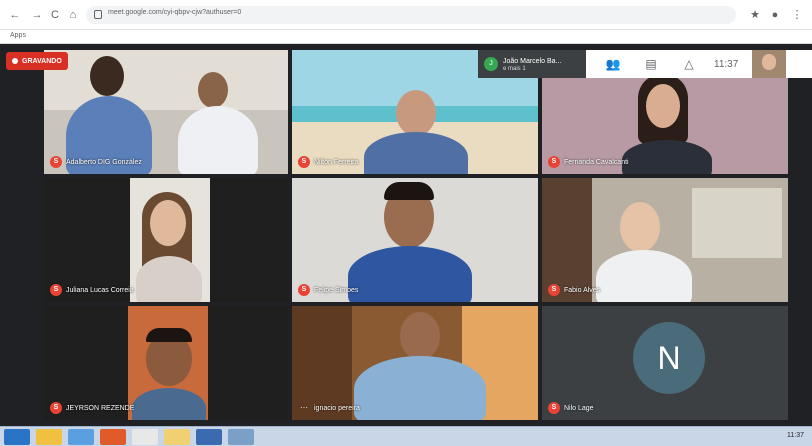 Image resolution: width=812 pixels, height=446 pixels. What do you see at coordinates (15, 61) in the screenshot?
I see `record-icon` at bounding box center [15, 61].